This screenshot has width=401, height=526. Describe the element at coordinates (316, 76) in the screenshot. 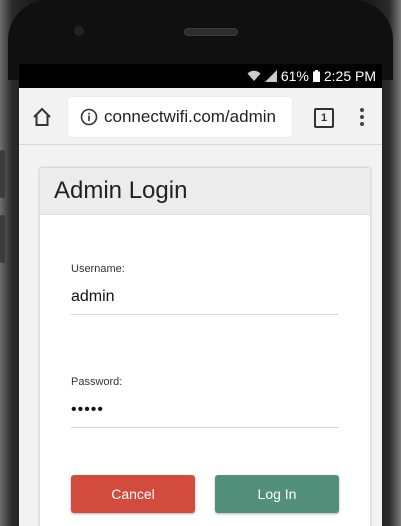

I see `battery-icon` at that location.